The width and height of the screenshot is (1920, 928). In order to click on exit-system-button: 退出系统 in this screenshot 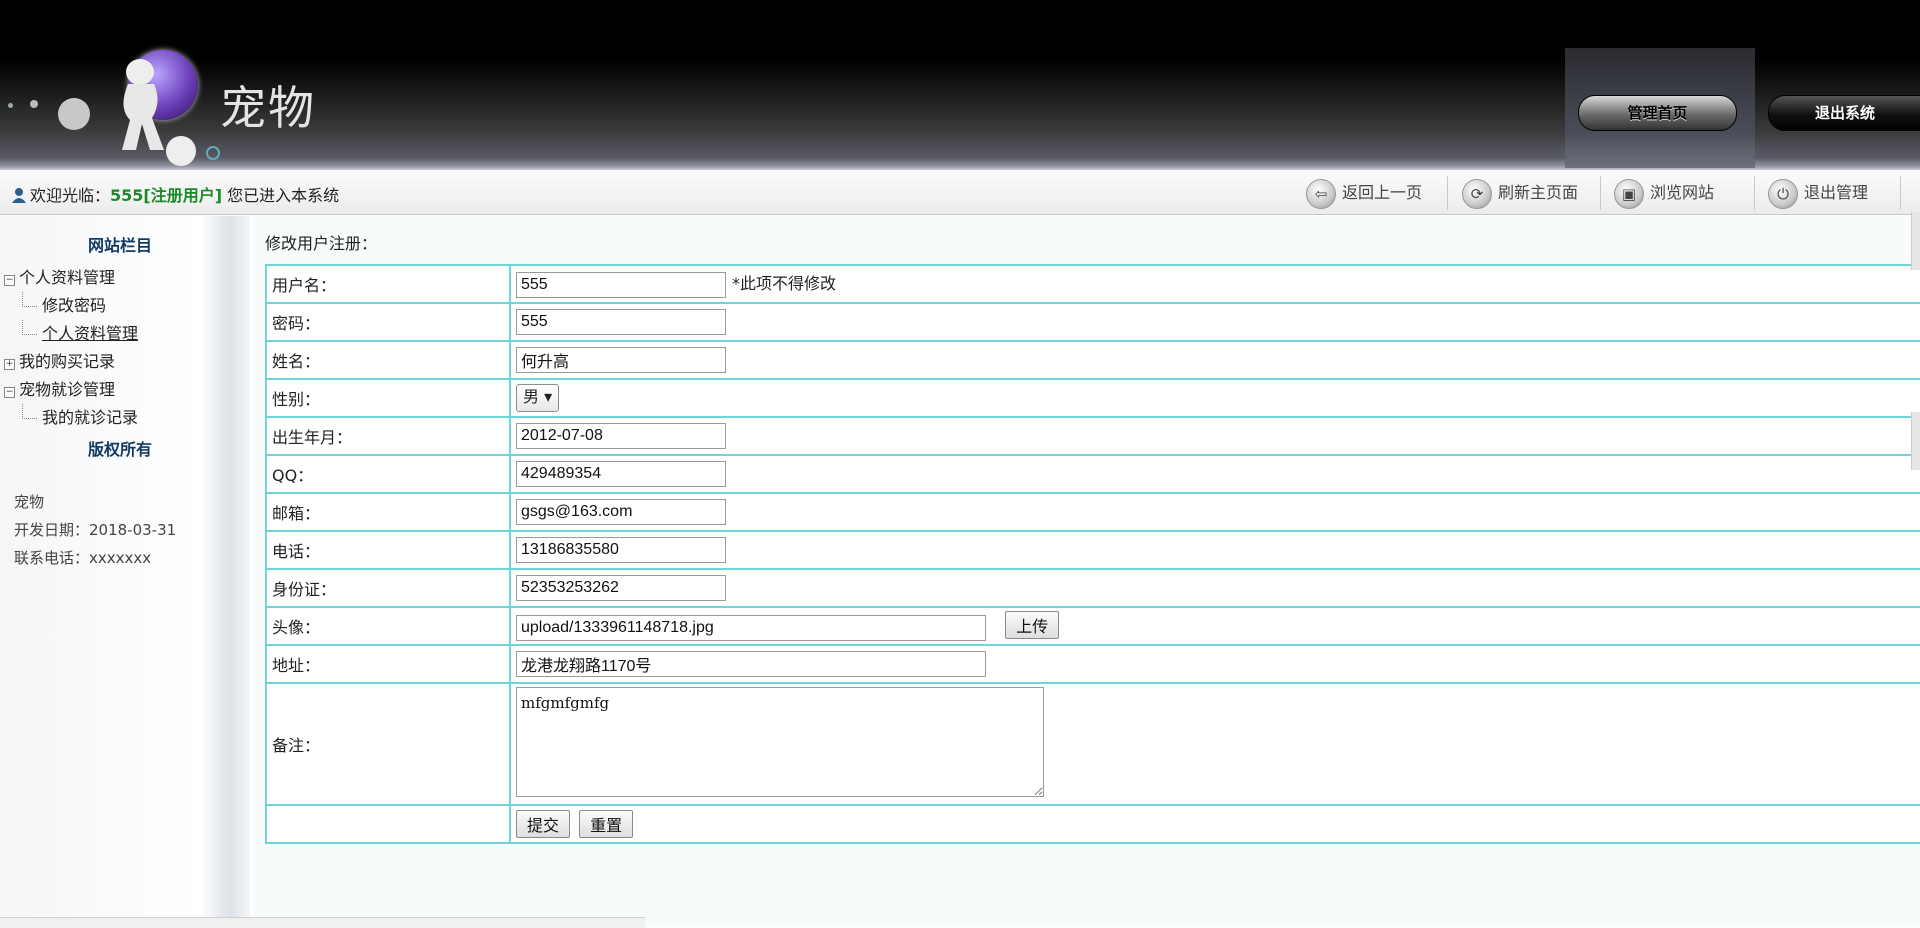, I will do `click(1844, 113)`.